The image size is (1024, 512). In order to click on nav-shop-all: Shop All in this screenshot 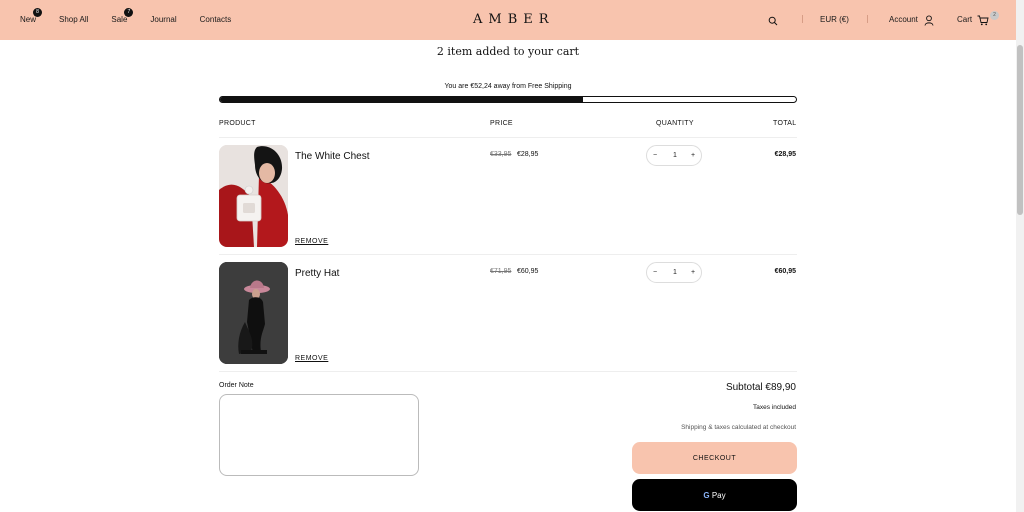, I will do `click(73, 19)`.